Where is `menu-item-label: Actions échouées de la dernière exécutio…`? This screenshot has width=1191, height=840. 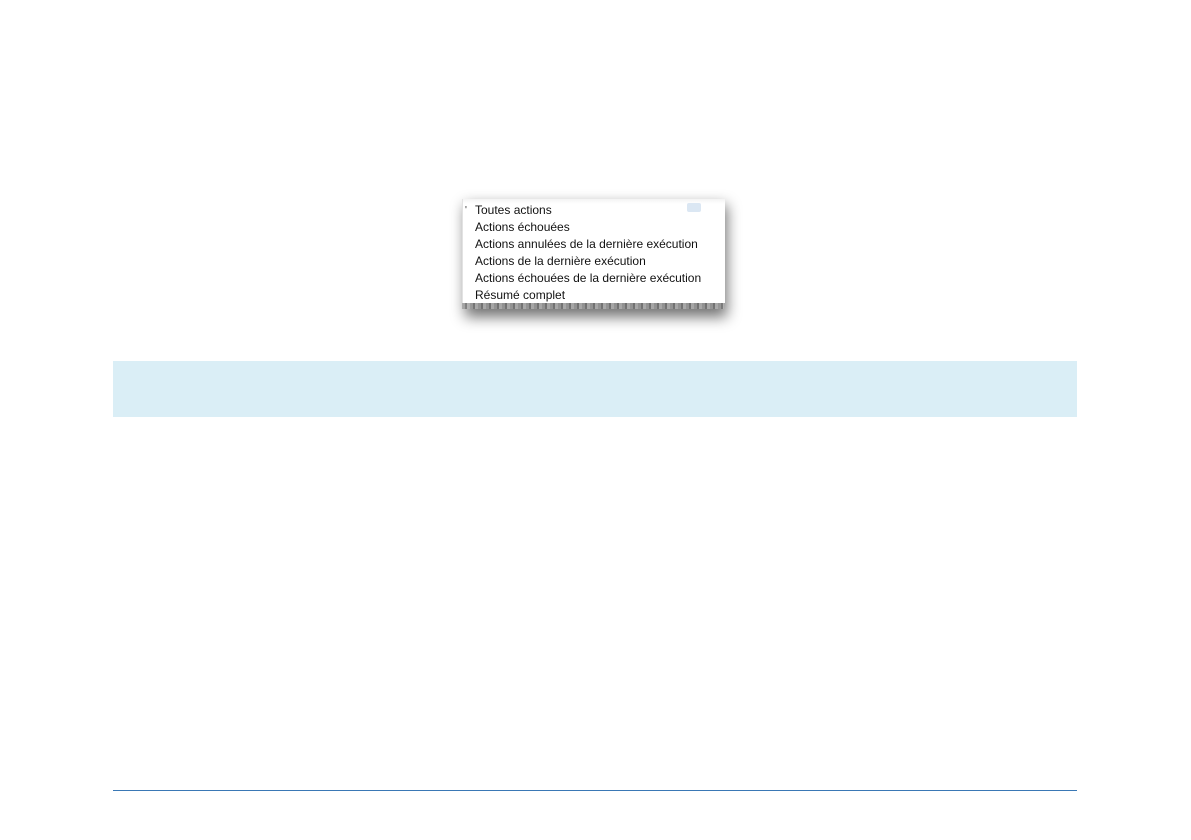 menu-item-label: Actions échouées de la dernière exécutio… is located at coordinates (588, 278).